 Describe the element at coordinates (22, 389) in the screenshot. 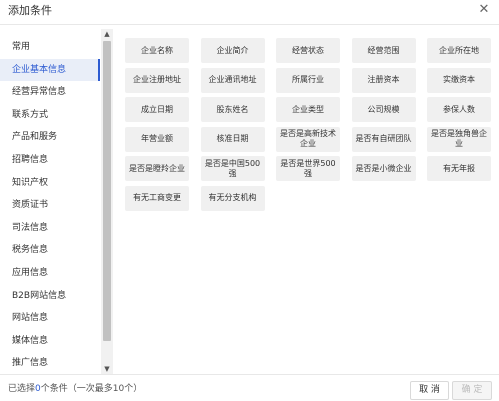

I see `status-prefix: 已选择` at that location.